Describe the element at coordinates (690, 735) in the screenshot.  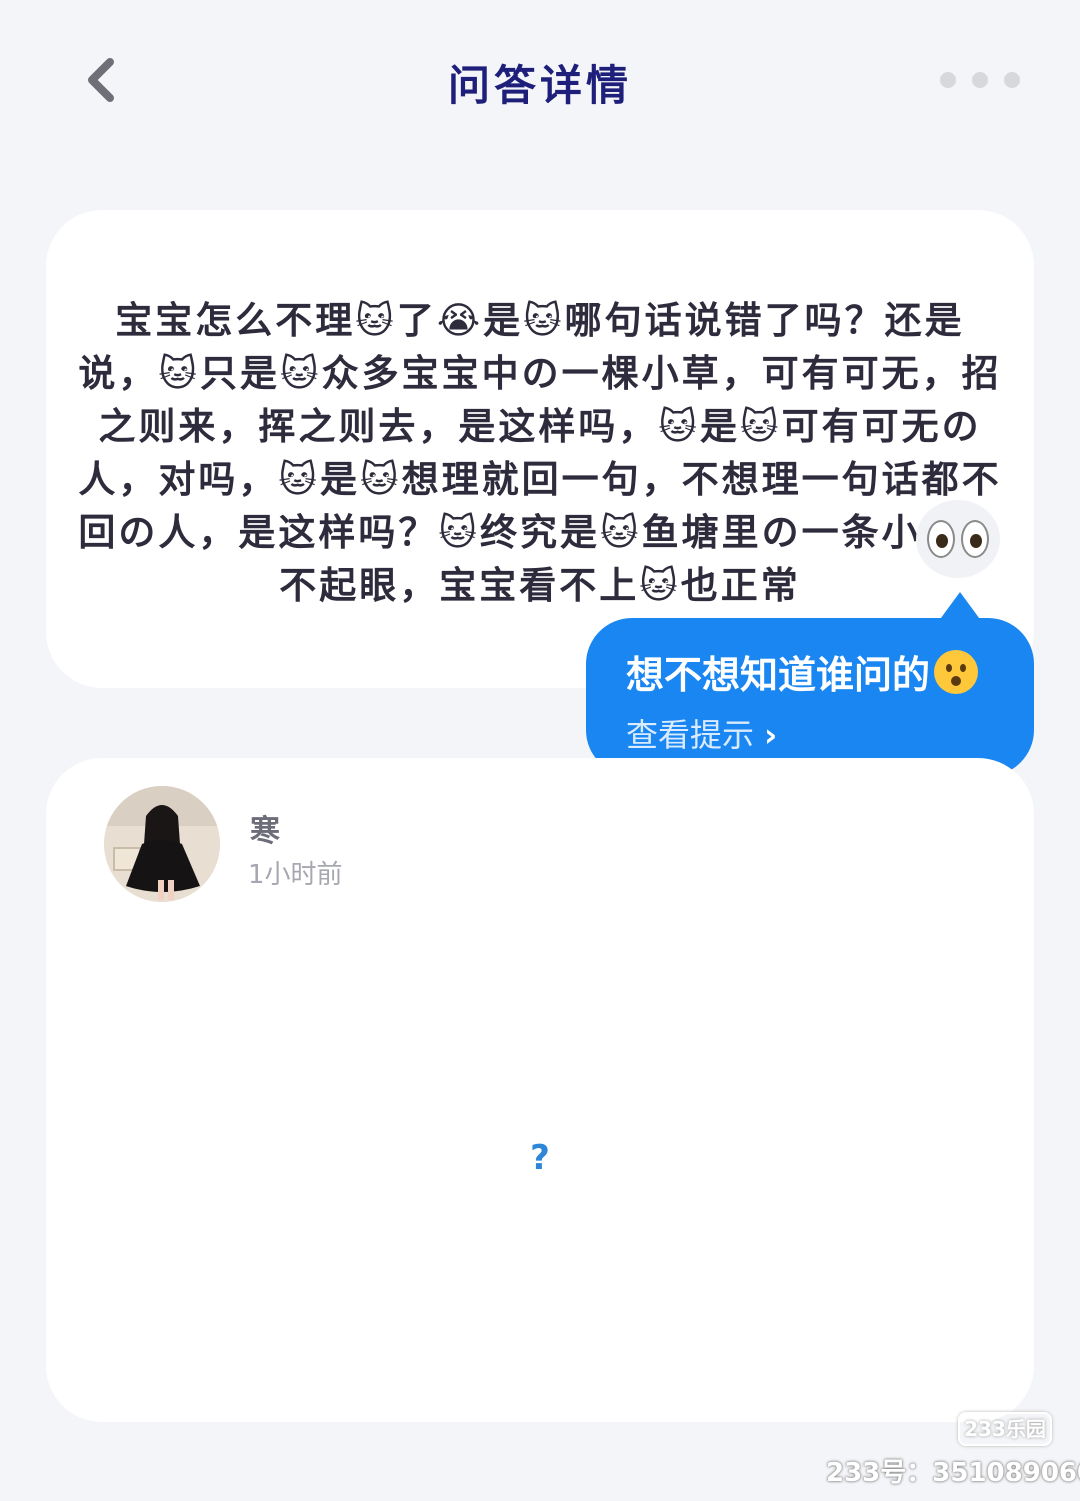
I see `view-hint-label: 查看提示` at that location.